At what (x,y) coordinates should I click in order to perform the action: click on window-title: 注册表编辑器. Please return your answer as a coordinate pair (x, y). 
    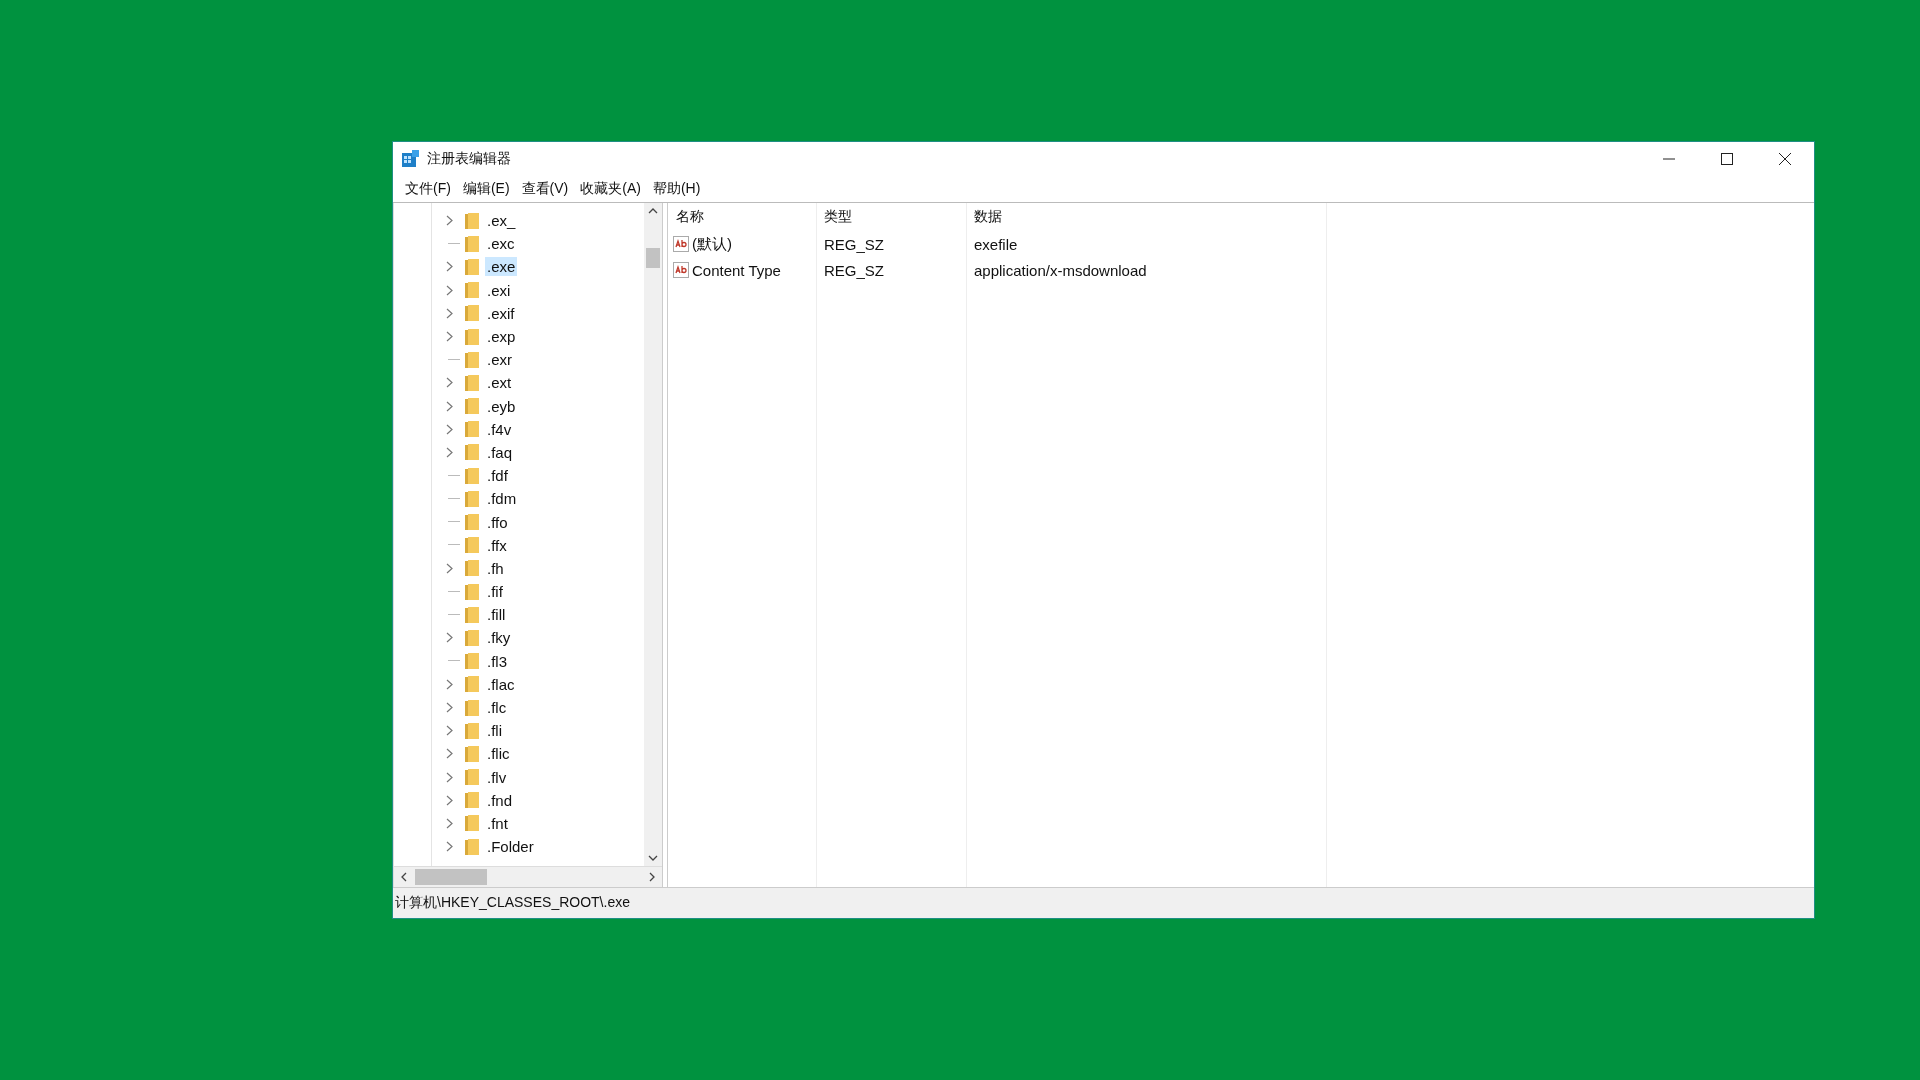
    Looking at the image, I should click on (469, 158).